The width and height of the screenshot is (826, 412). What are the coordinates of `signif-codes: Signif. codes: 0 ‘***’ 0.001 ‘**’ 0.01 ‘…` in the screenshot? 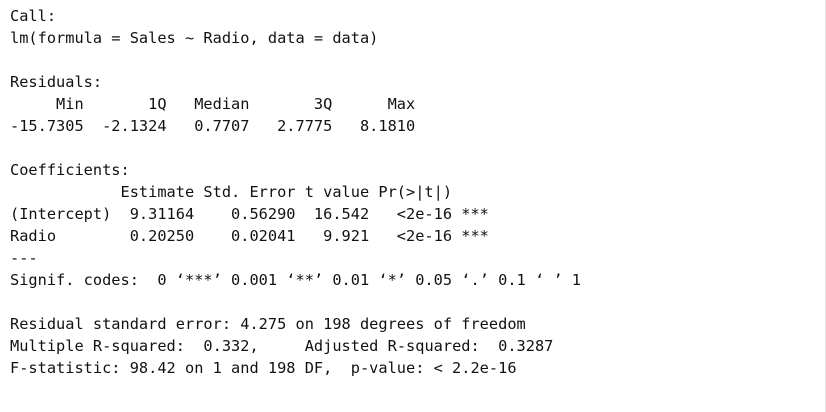 It's located at (295, 280).